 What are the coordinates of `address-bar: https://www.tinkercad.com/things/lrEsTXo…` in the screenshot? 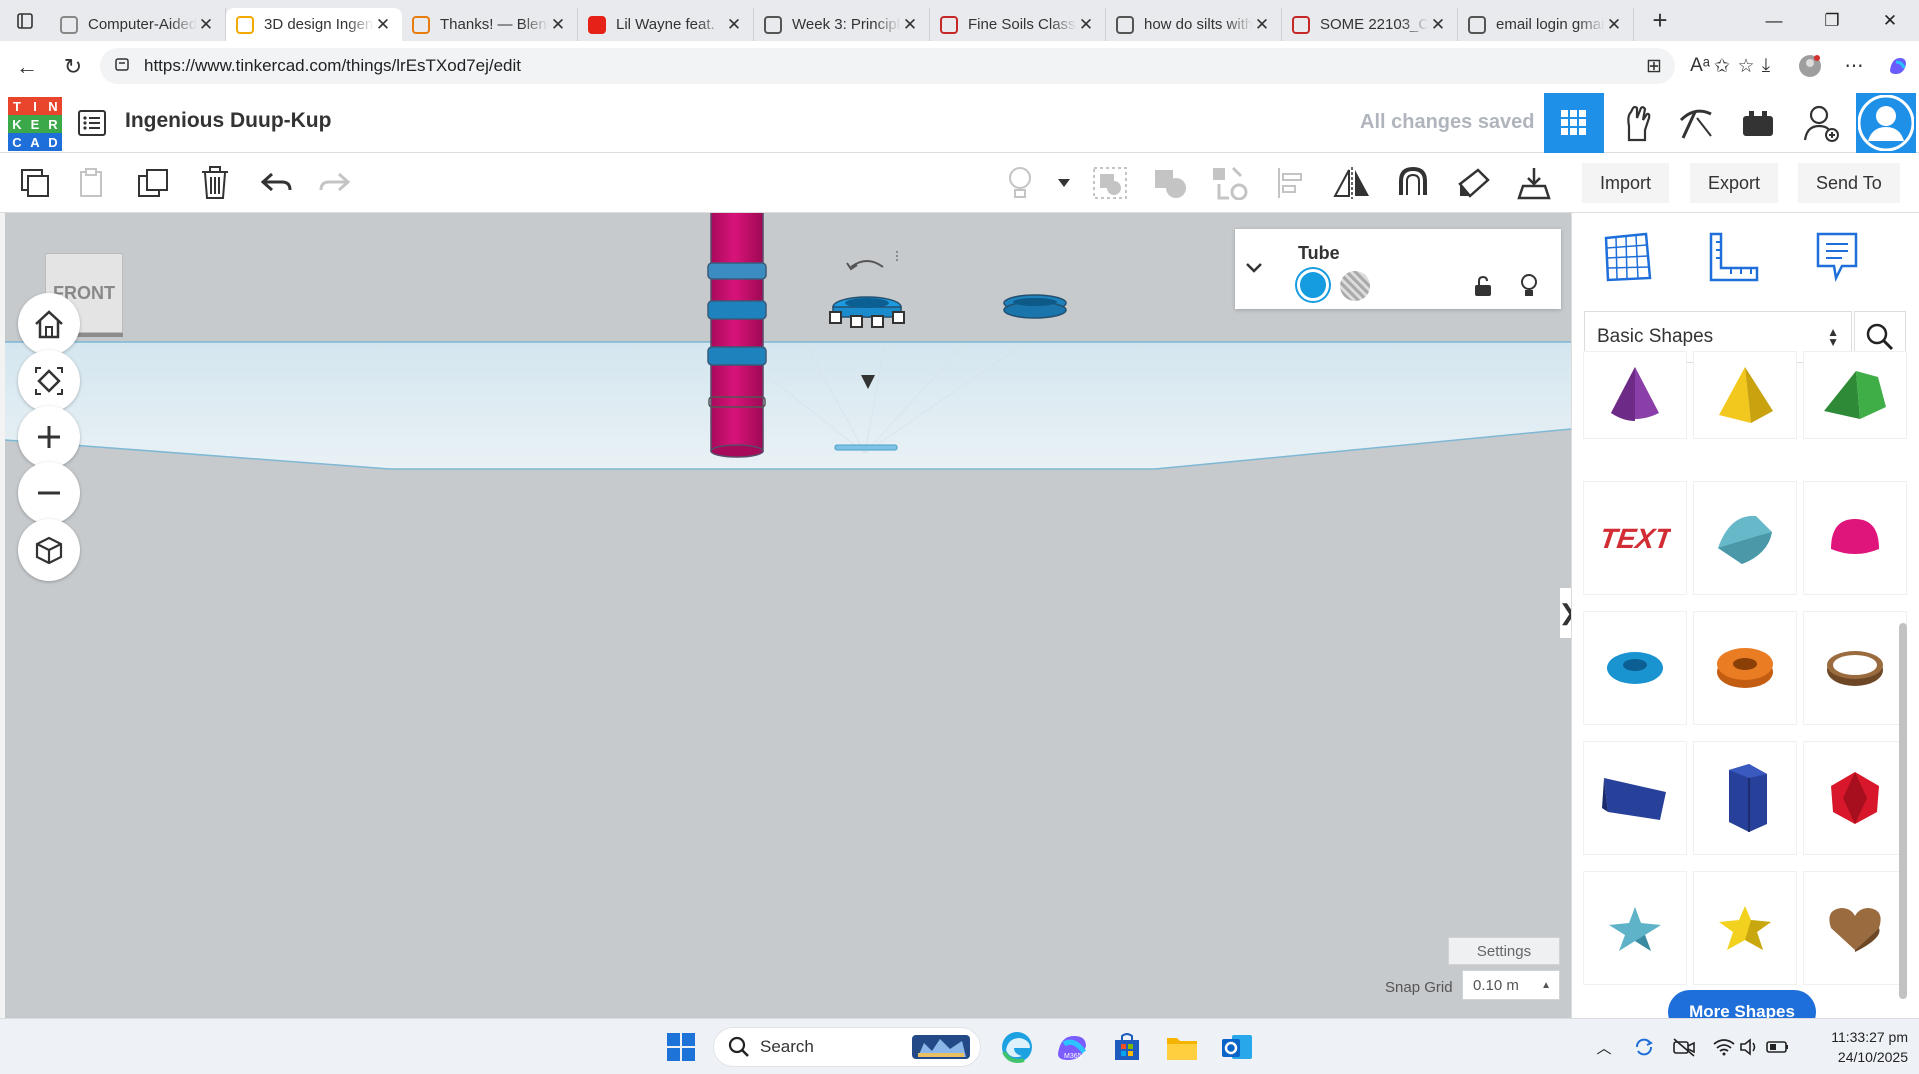 It's located at (887, 66).